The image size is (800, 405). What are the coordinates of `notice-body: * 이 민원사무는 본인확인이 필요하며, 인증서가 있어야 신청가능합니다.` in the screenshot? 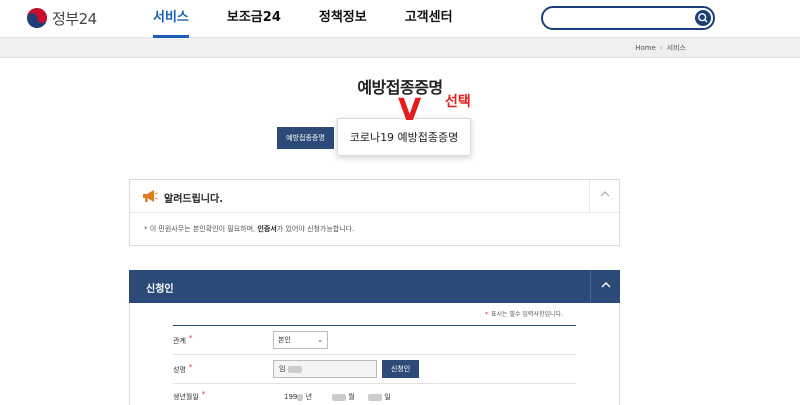 It's located at (374, 229).